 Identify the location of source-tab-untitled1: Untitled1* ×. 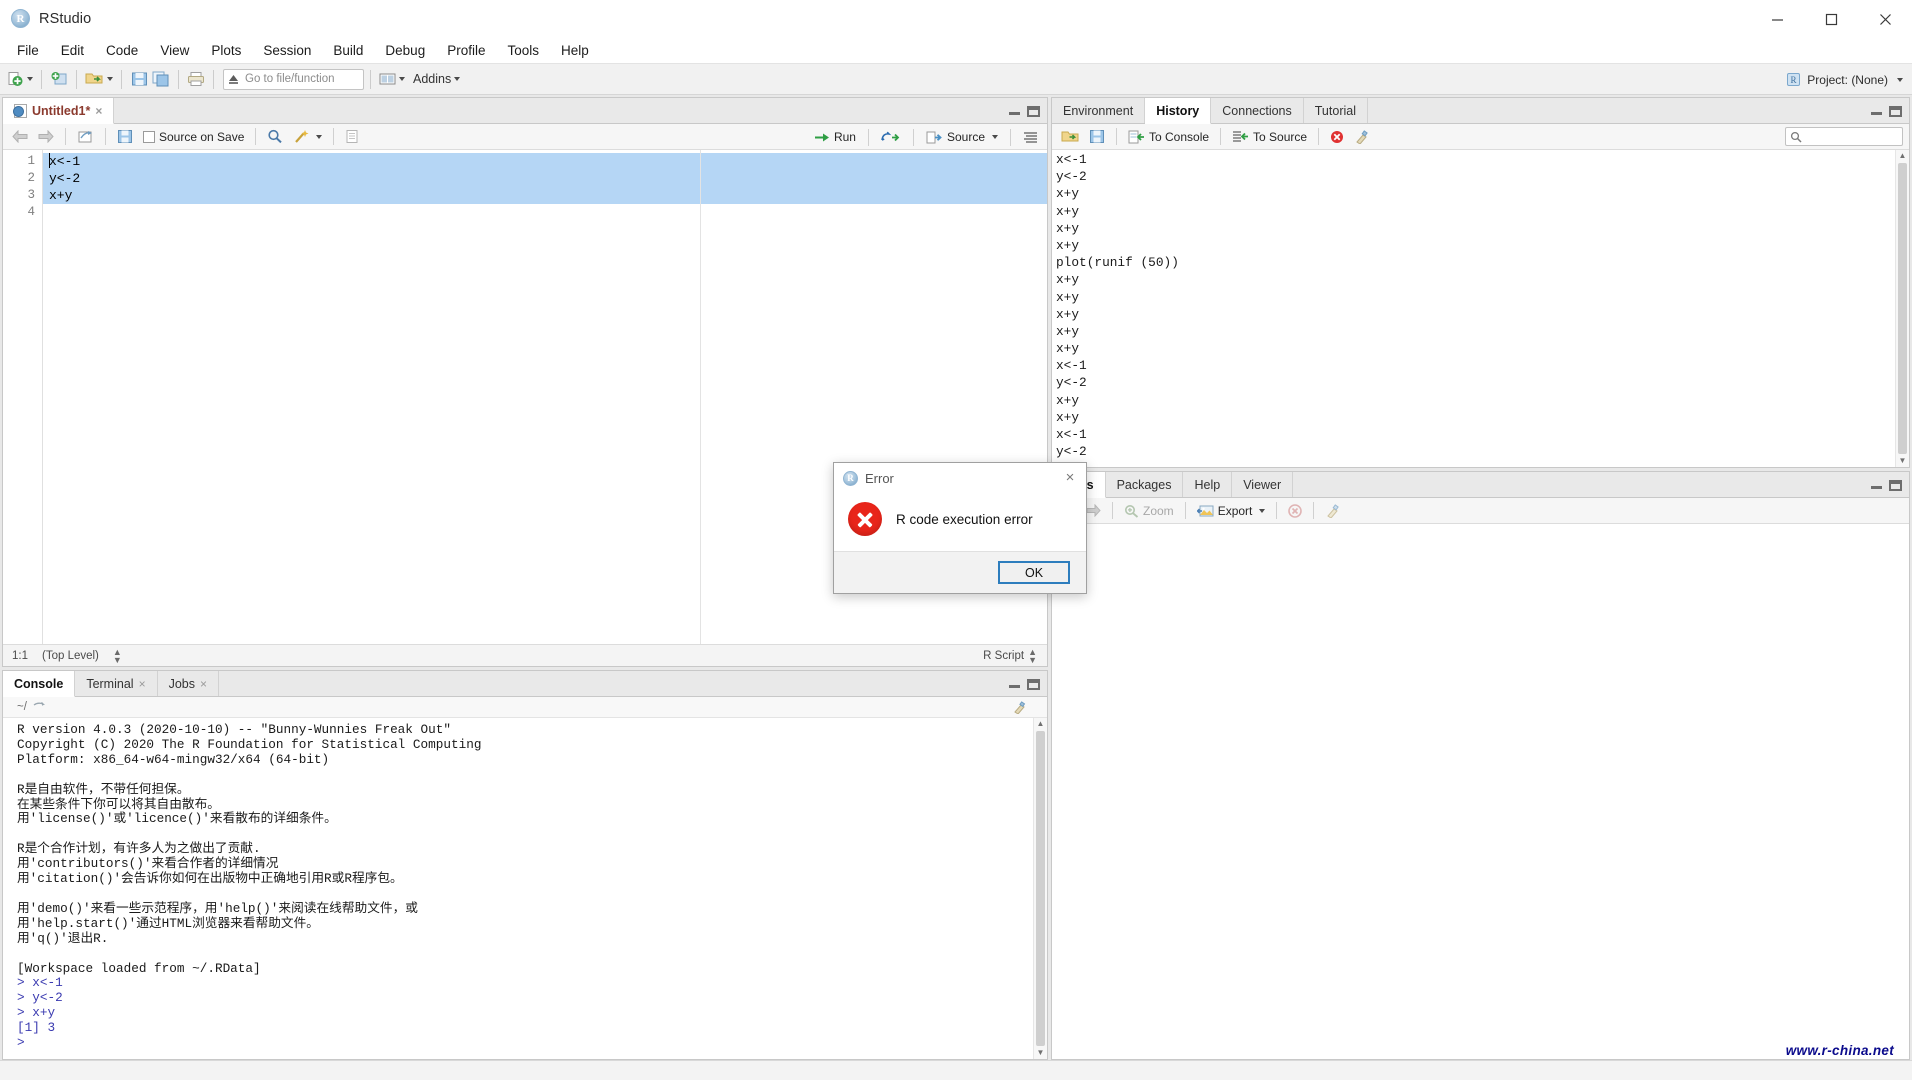
(59, 111).